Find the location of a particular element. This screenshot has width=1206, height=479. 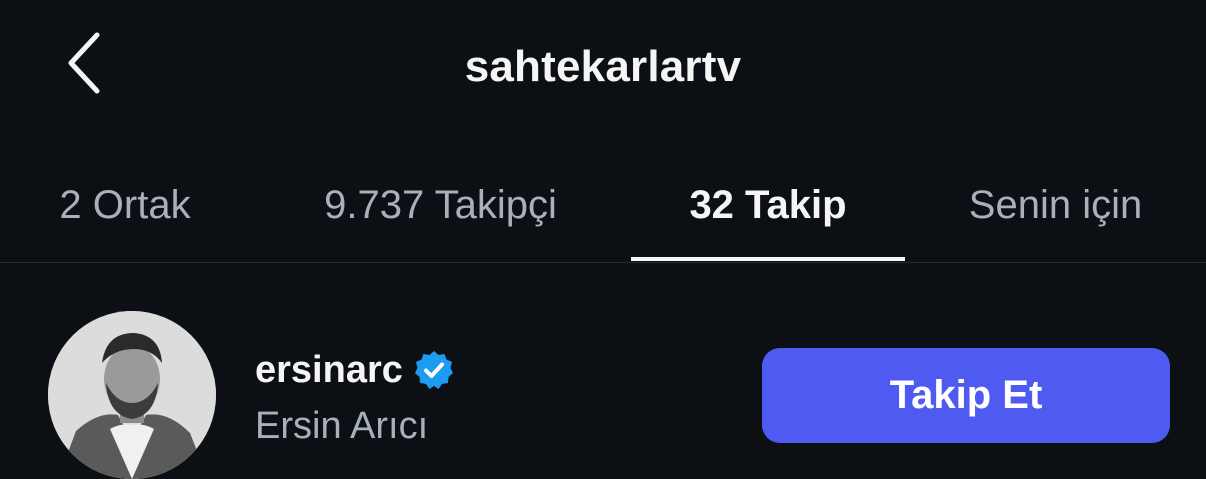

tab-followers: 9.737 Takipçi is located at coordinates (440, 205).